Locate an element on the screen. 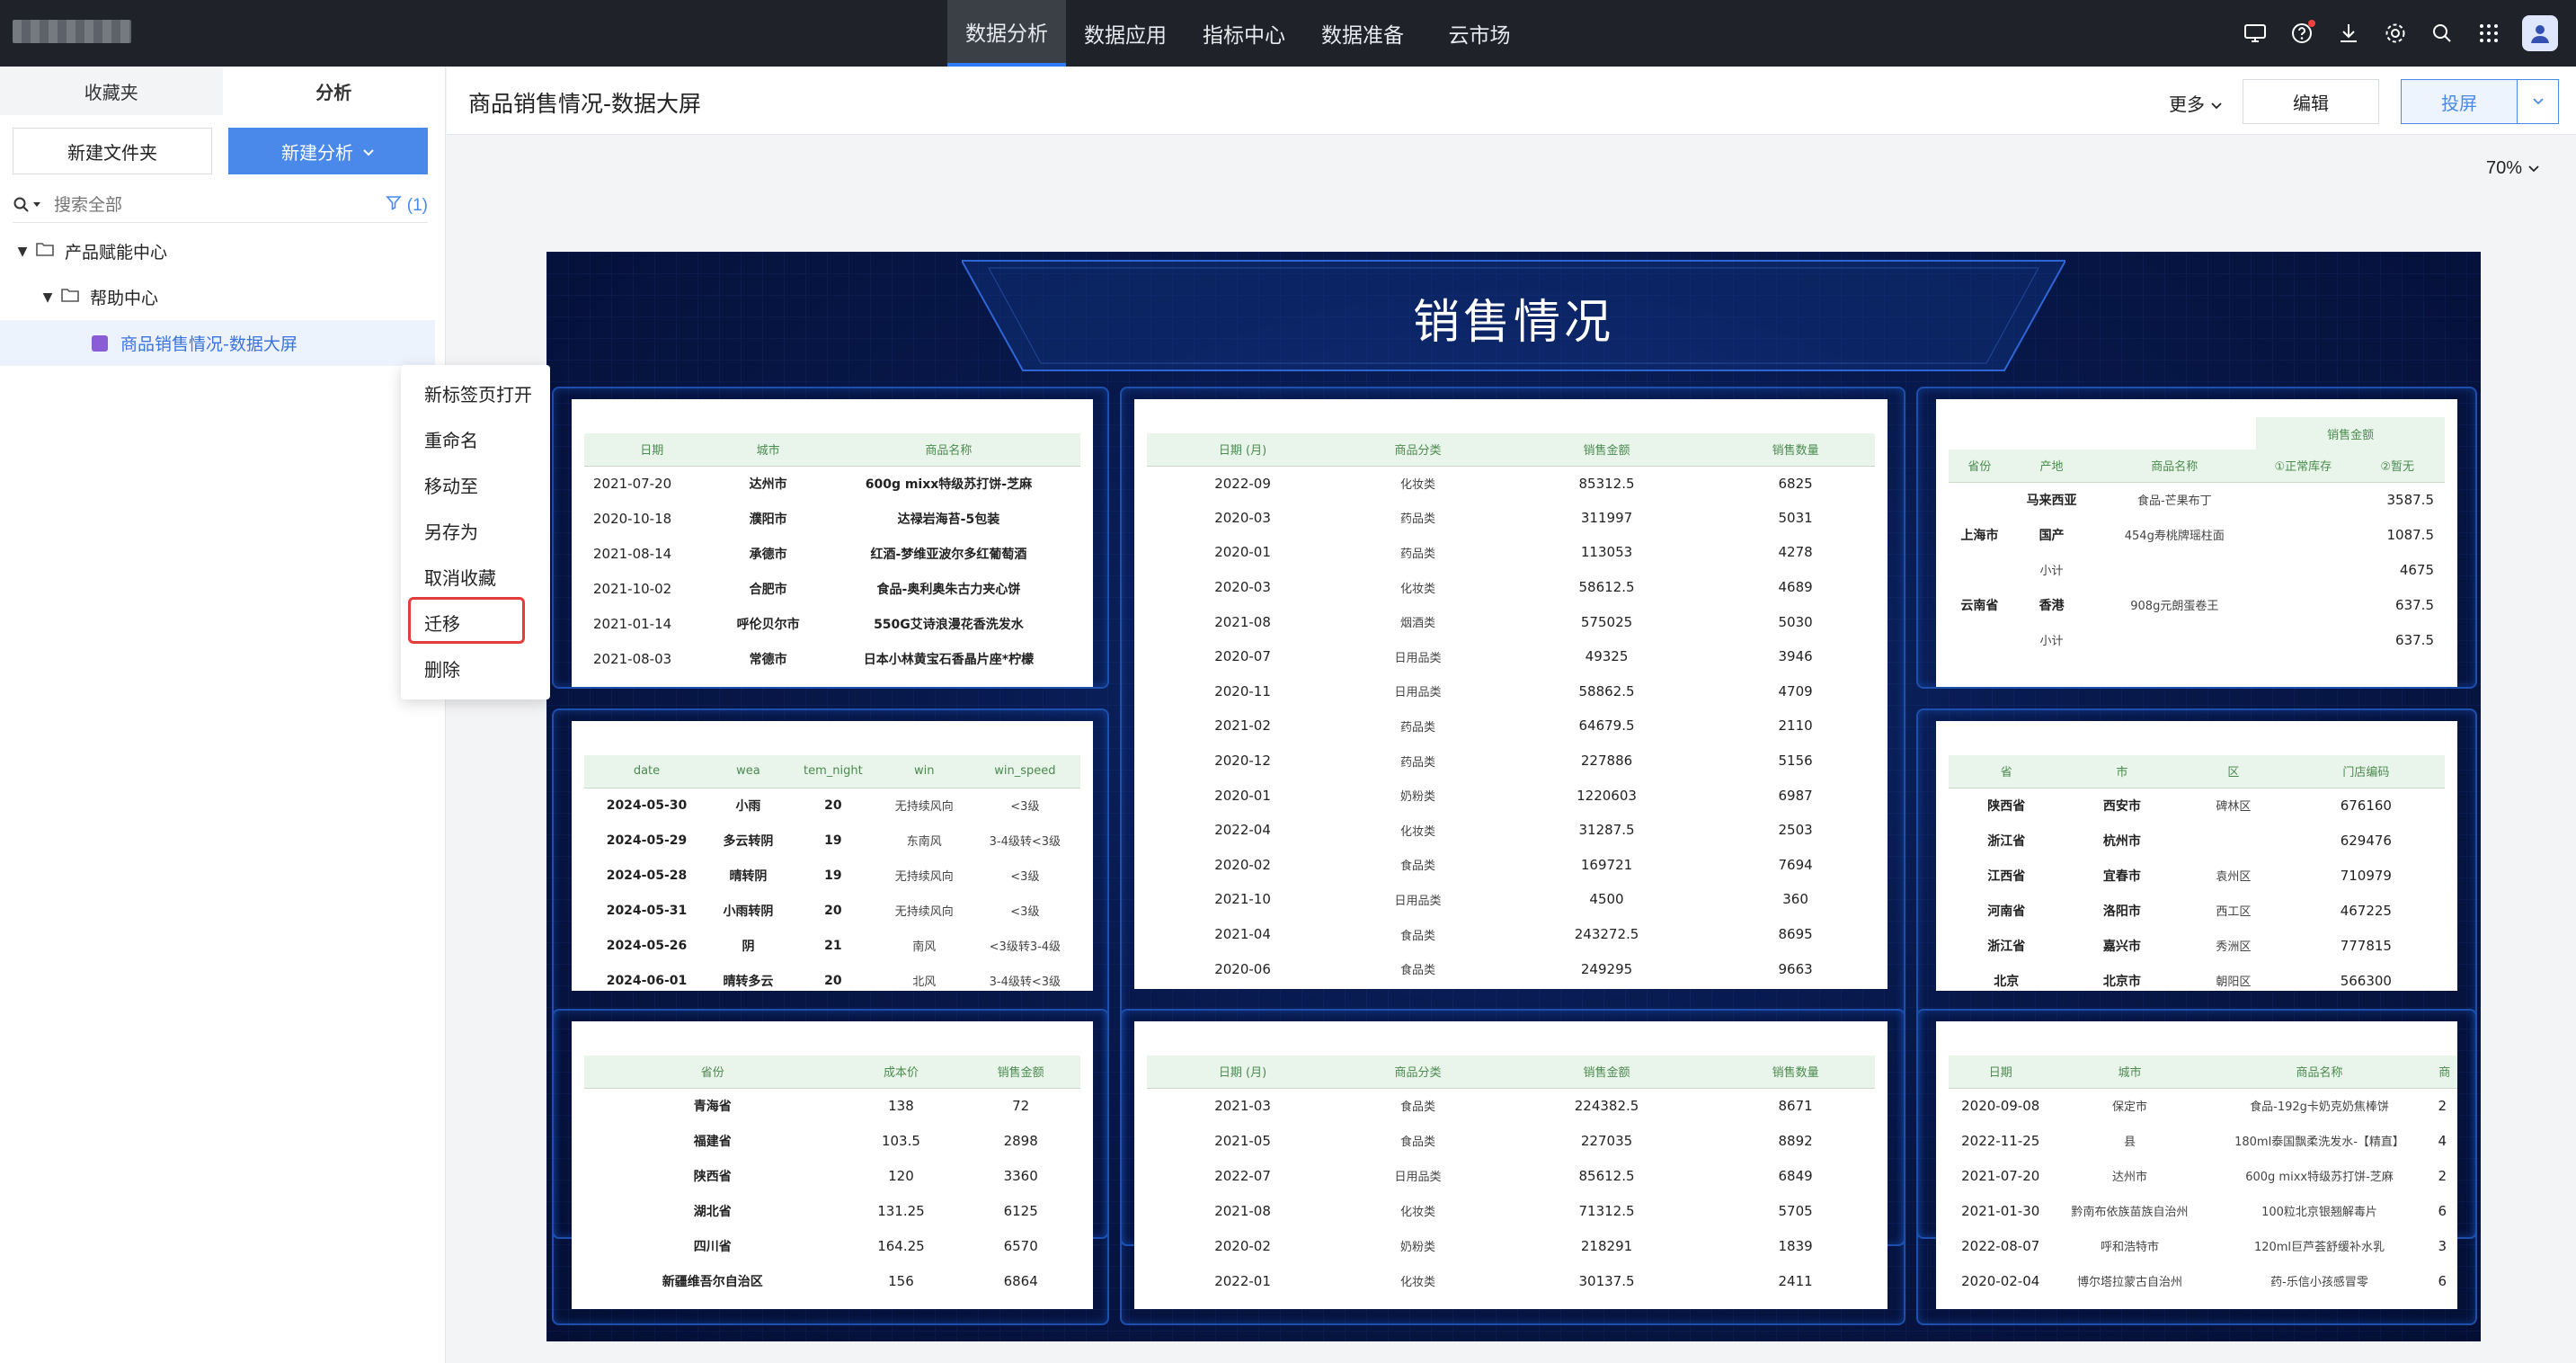 The height and width of the screenshot is (1363, 2576). table-cell: 120 is located at coordinates (901, 1175).